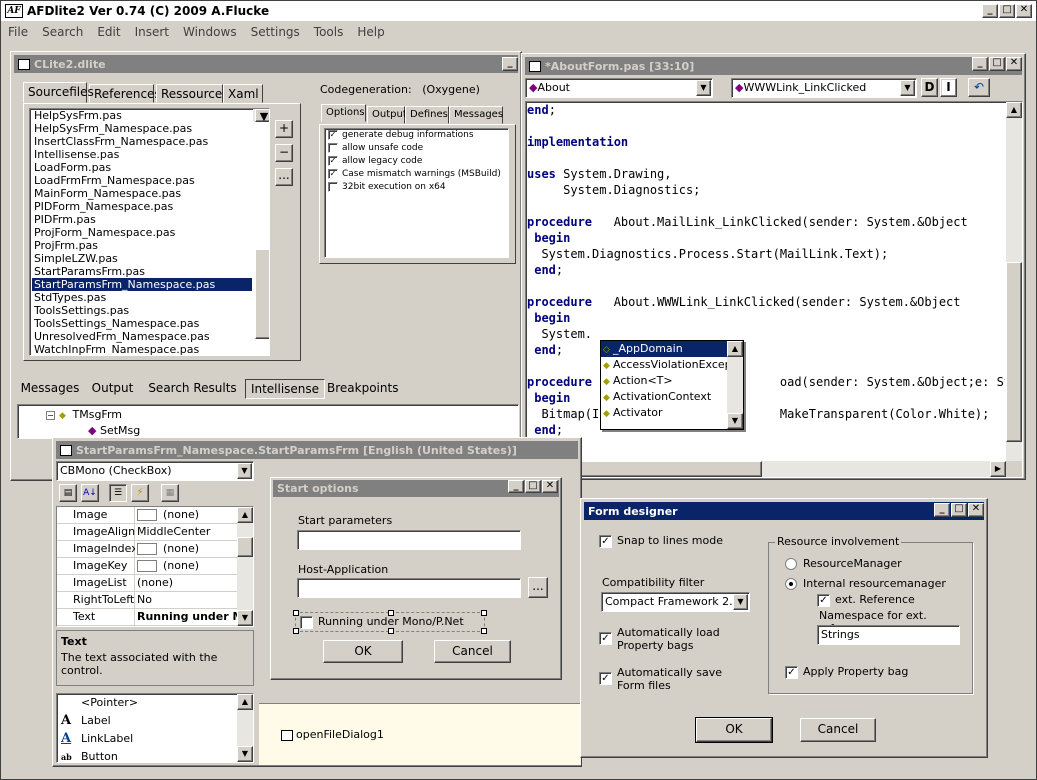 This screenshot has height=780, width=1037. I want to click on tab-intellisense: Intellisense, so click(285, 389).